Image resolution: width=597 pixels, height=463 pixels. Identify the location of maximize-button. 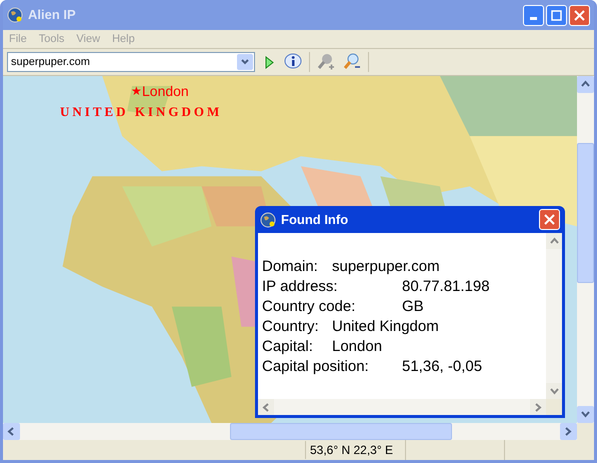
(556, 15).